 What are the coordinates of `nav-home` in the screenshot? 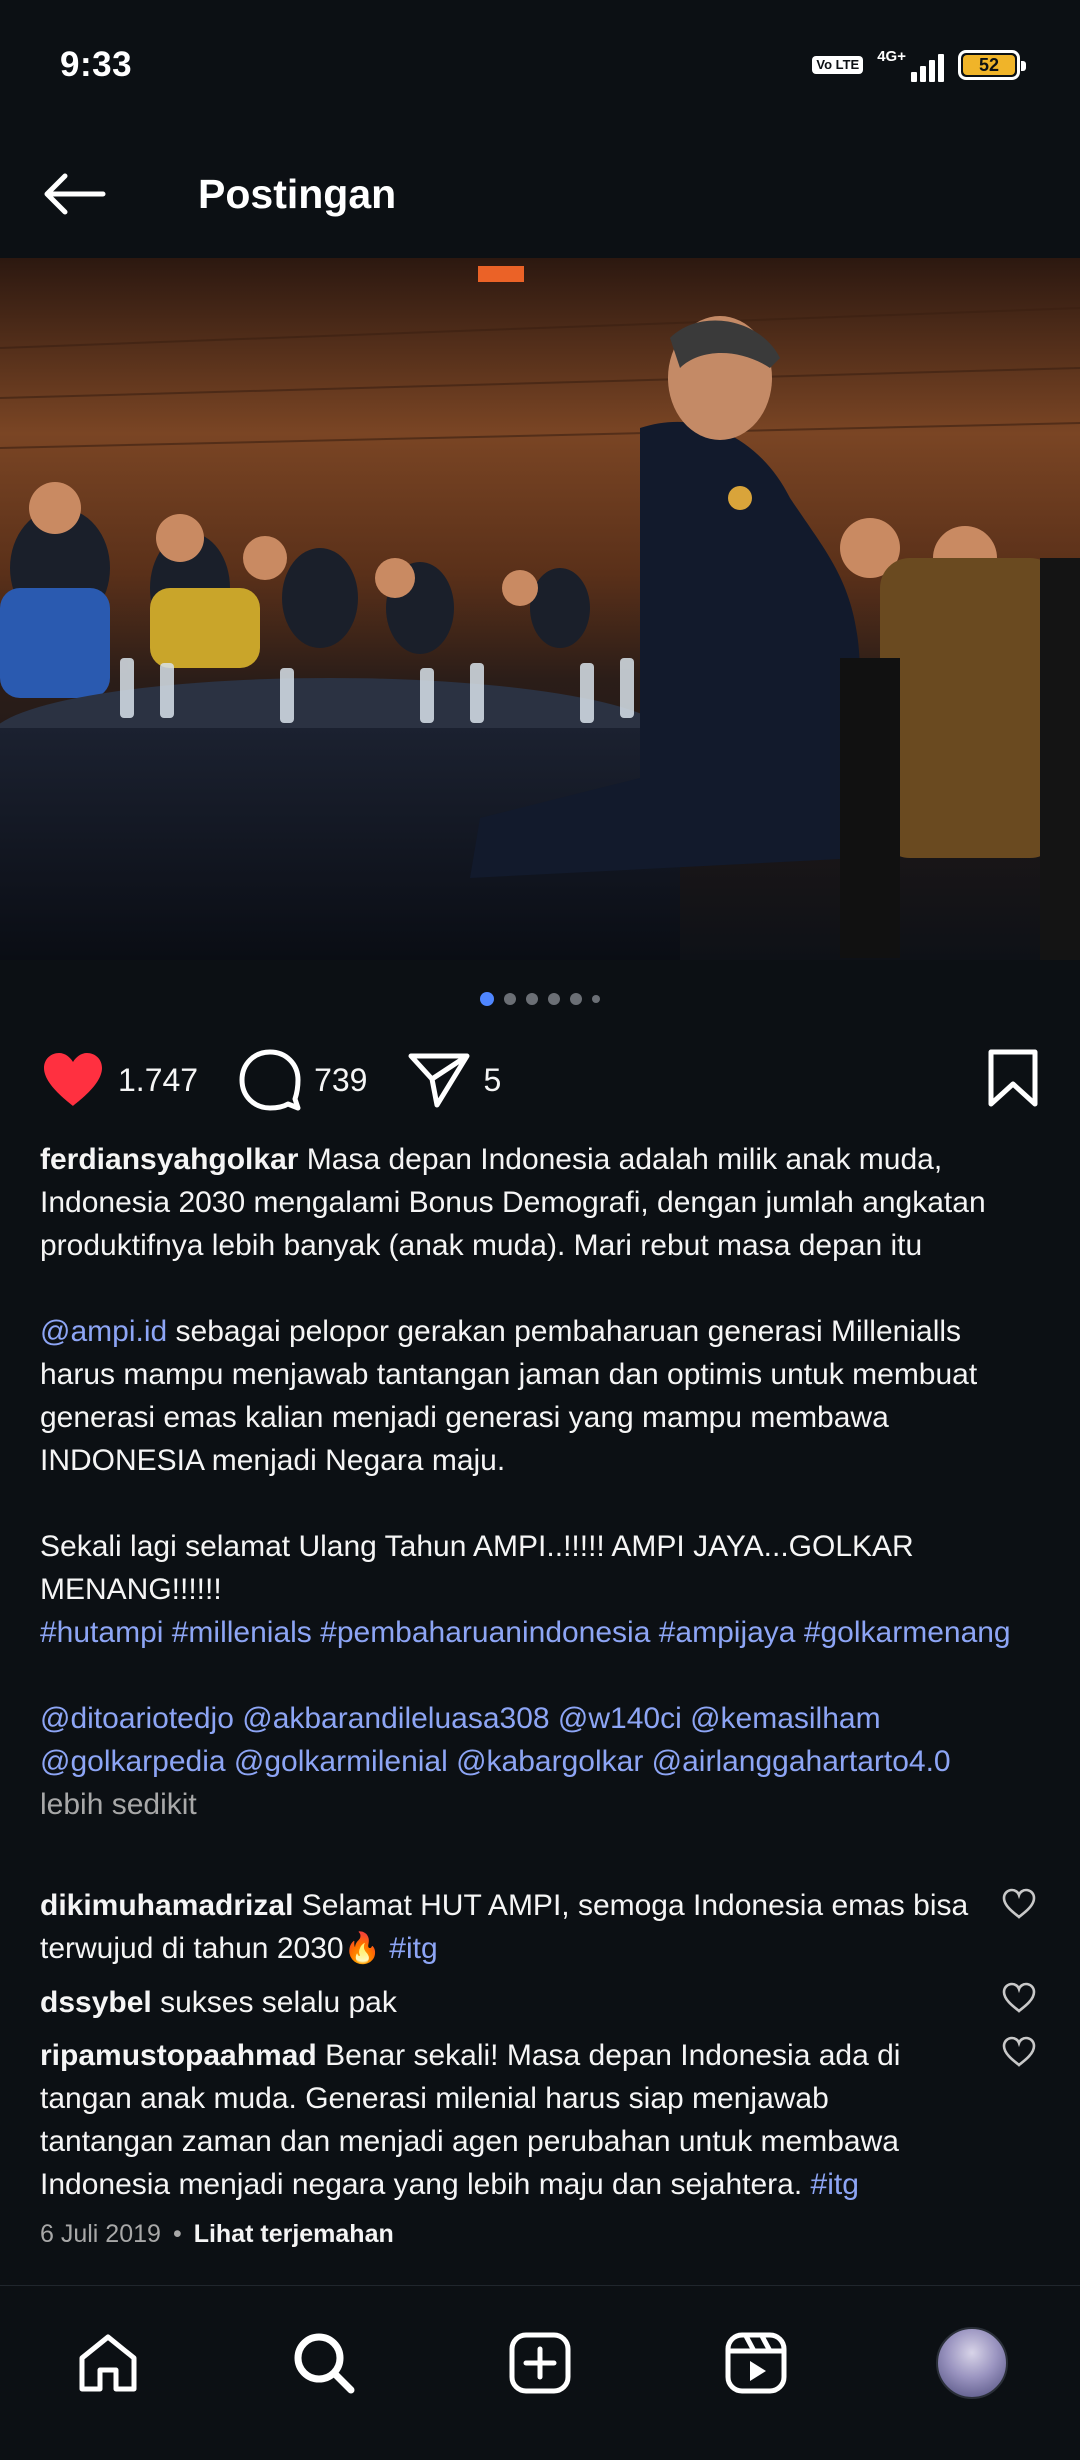 It's located at (108, 2363).